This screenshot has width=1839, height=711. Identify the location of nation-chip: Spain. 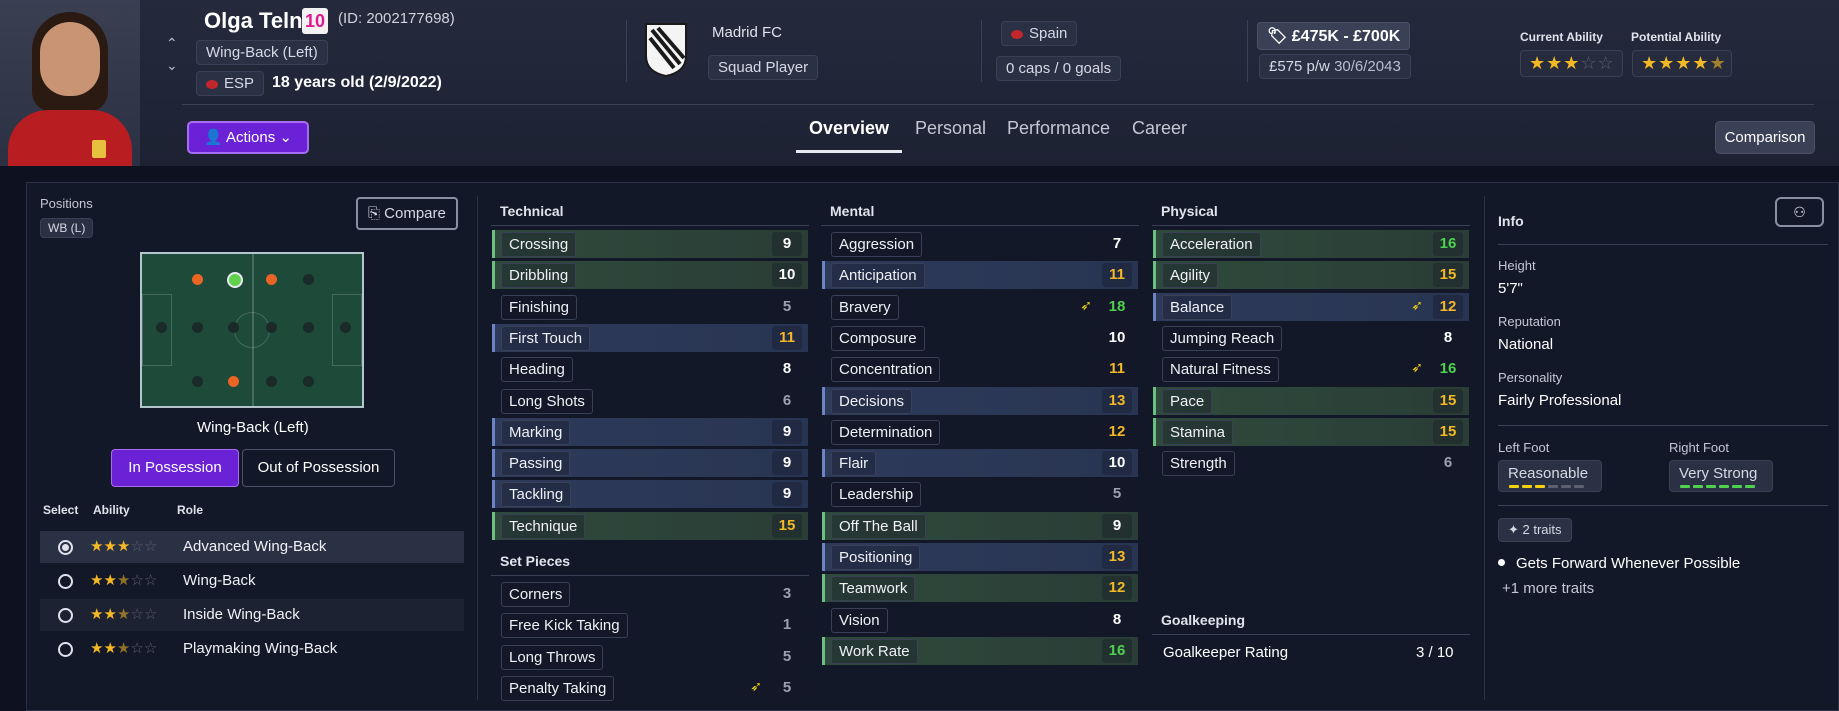
(1039, 33).